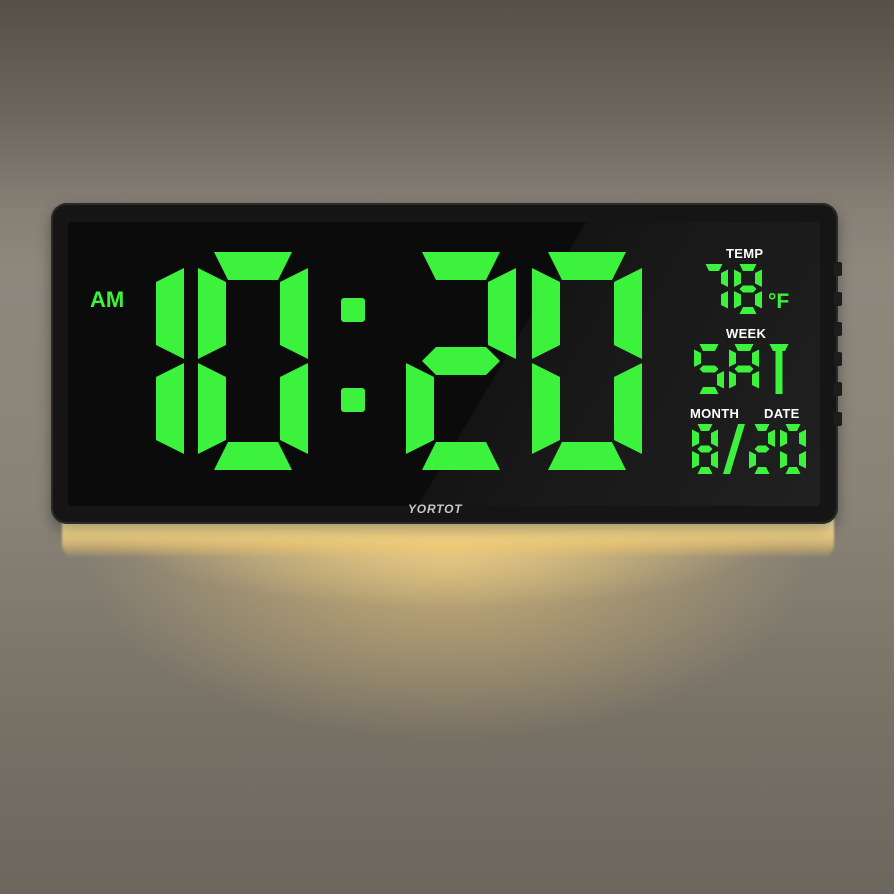 The height and width of the screenshot is (894, 894). I want to click on night-light-strip, so click(448, 538).